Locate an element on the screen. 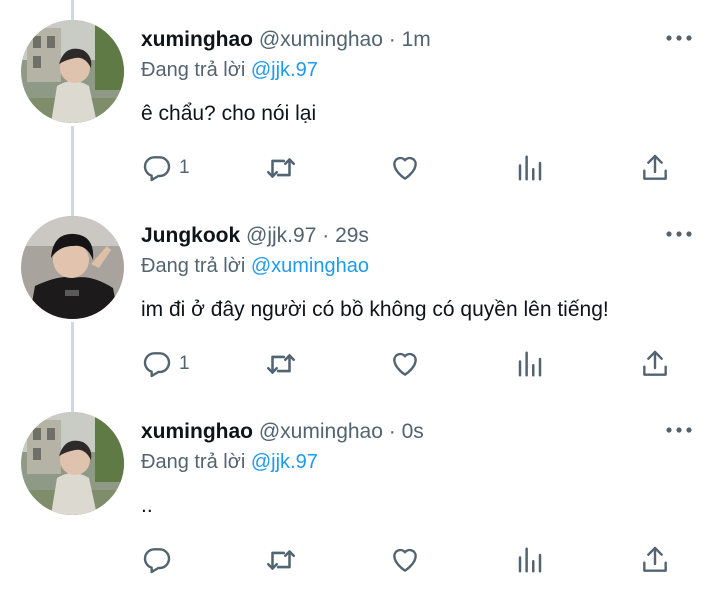 Image resolution: width=720 pixels, height=597 pixels. reply-mention-link: @xuminghao is located at coordinates (310, 266).